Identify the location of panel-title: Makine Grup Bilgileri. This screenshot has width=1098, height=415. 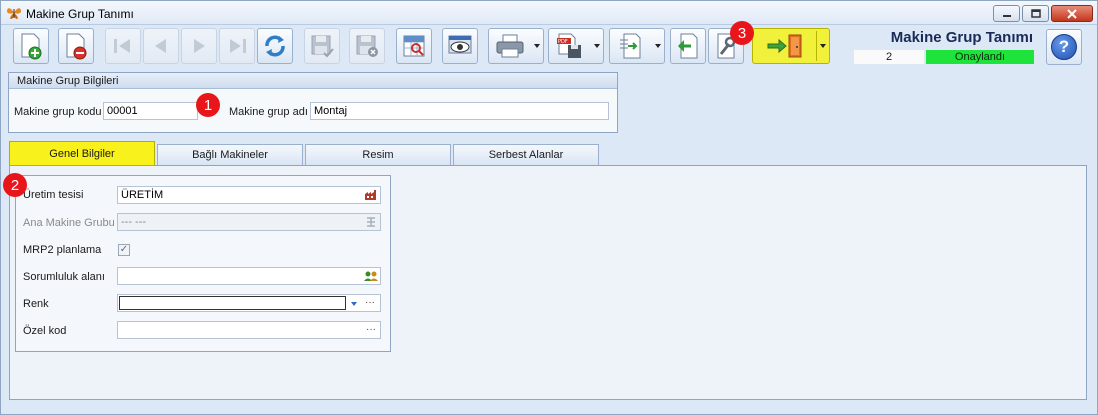
(313, 81).